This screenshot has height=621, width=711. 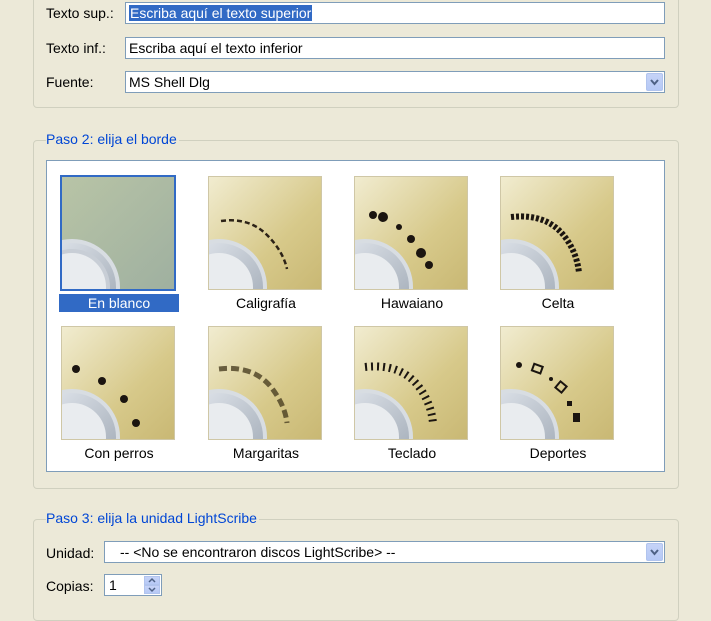 I want to click on celtic-disc-image, so click(x=557, y=233).